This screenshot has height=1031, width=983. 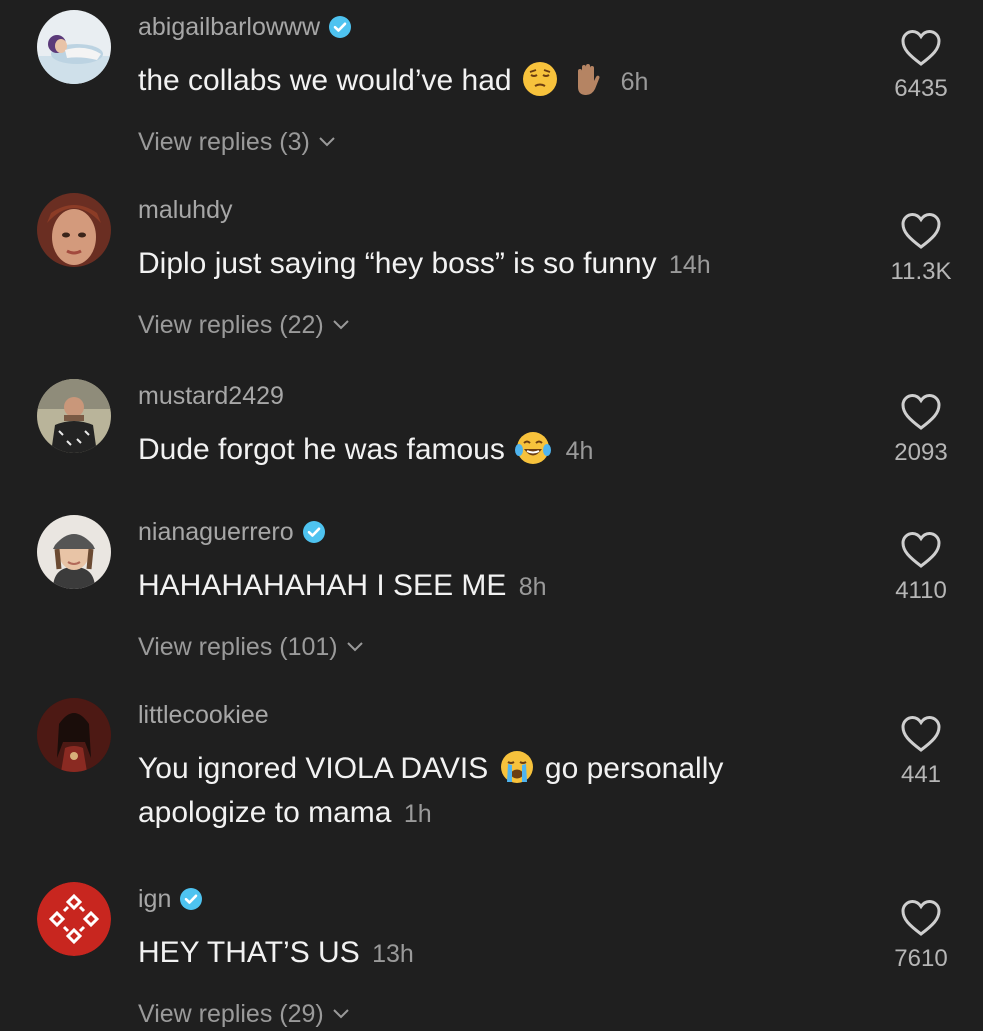 What do you see at coordinates (342, 585) in the screenshot?
I see `comment-text: HAHAHAHAHAH I SEE ME 8h` at bounding box center [342, 585].